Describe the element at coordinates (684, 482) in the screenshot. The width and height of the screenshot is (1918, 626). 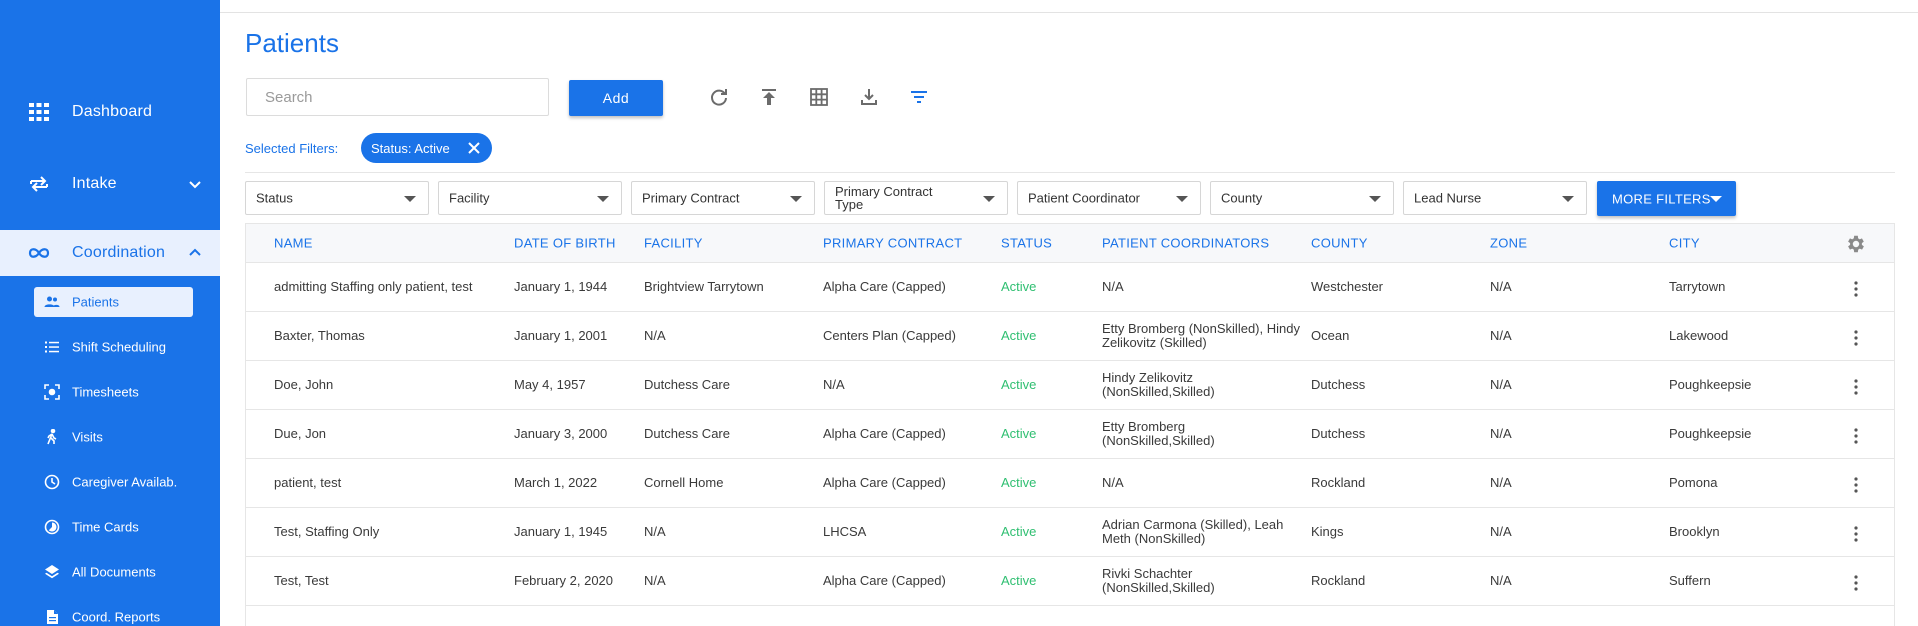
I see `cell-facility: Cornell Home` at that location.